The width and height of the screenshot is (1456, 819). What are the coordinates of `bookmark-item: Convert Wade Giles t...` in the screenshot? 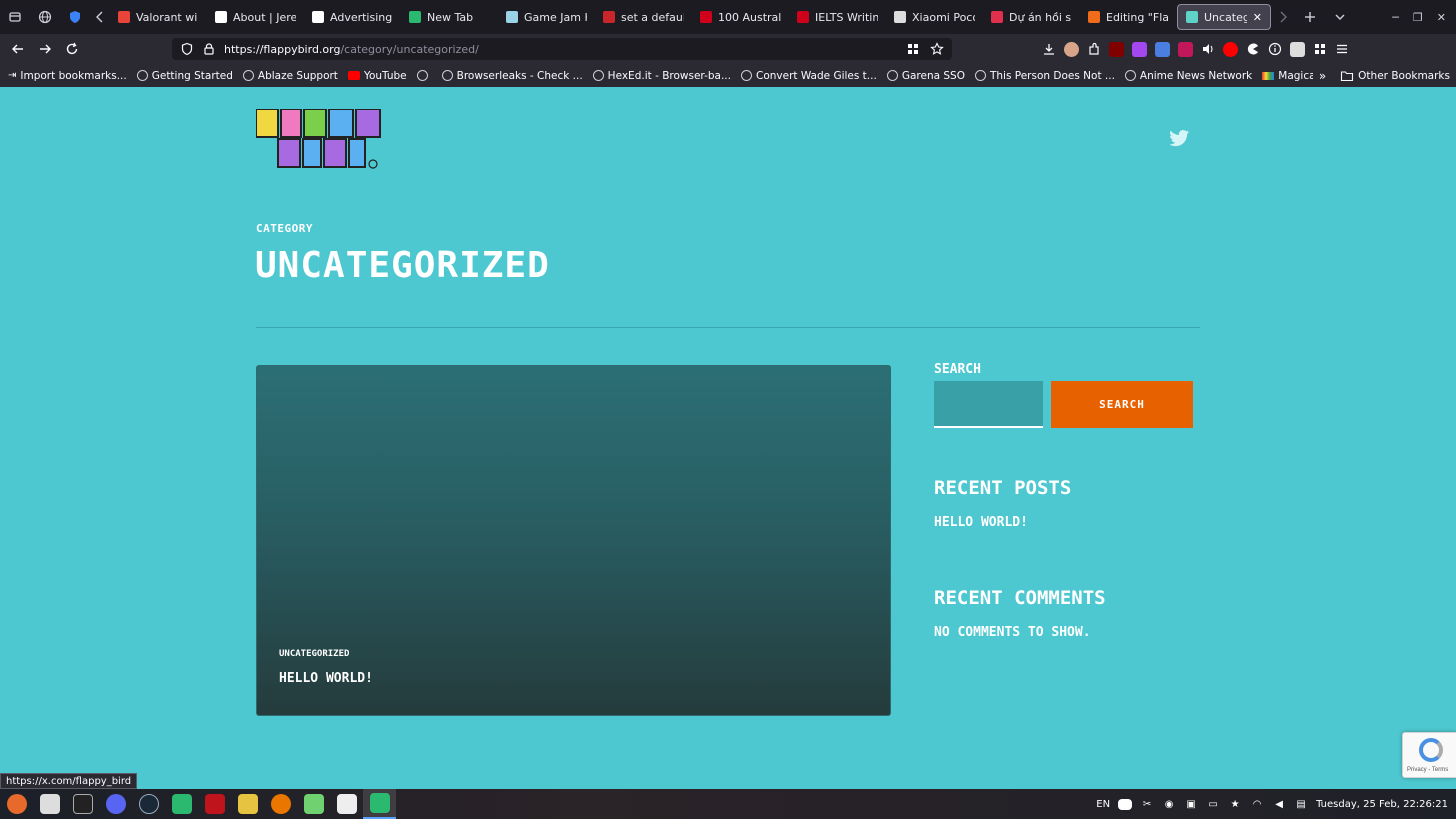 It's located at (808, 75).